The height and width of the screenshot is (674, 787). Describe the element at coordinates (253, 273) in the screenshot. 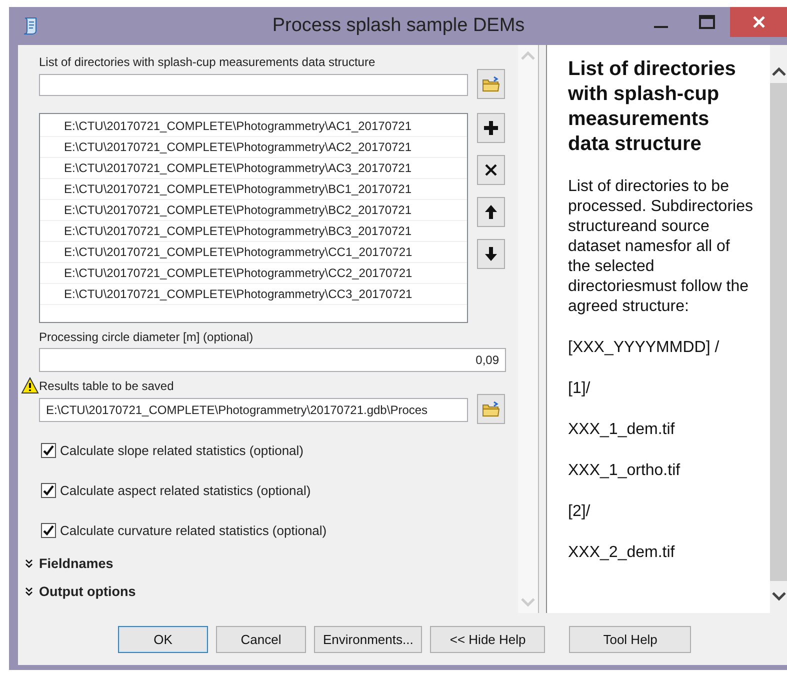

I see `list-item: E:\CTU\20170721_COMPLETE\Photogrammetry\CC2_20170721` at that location.